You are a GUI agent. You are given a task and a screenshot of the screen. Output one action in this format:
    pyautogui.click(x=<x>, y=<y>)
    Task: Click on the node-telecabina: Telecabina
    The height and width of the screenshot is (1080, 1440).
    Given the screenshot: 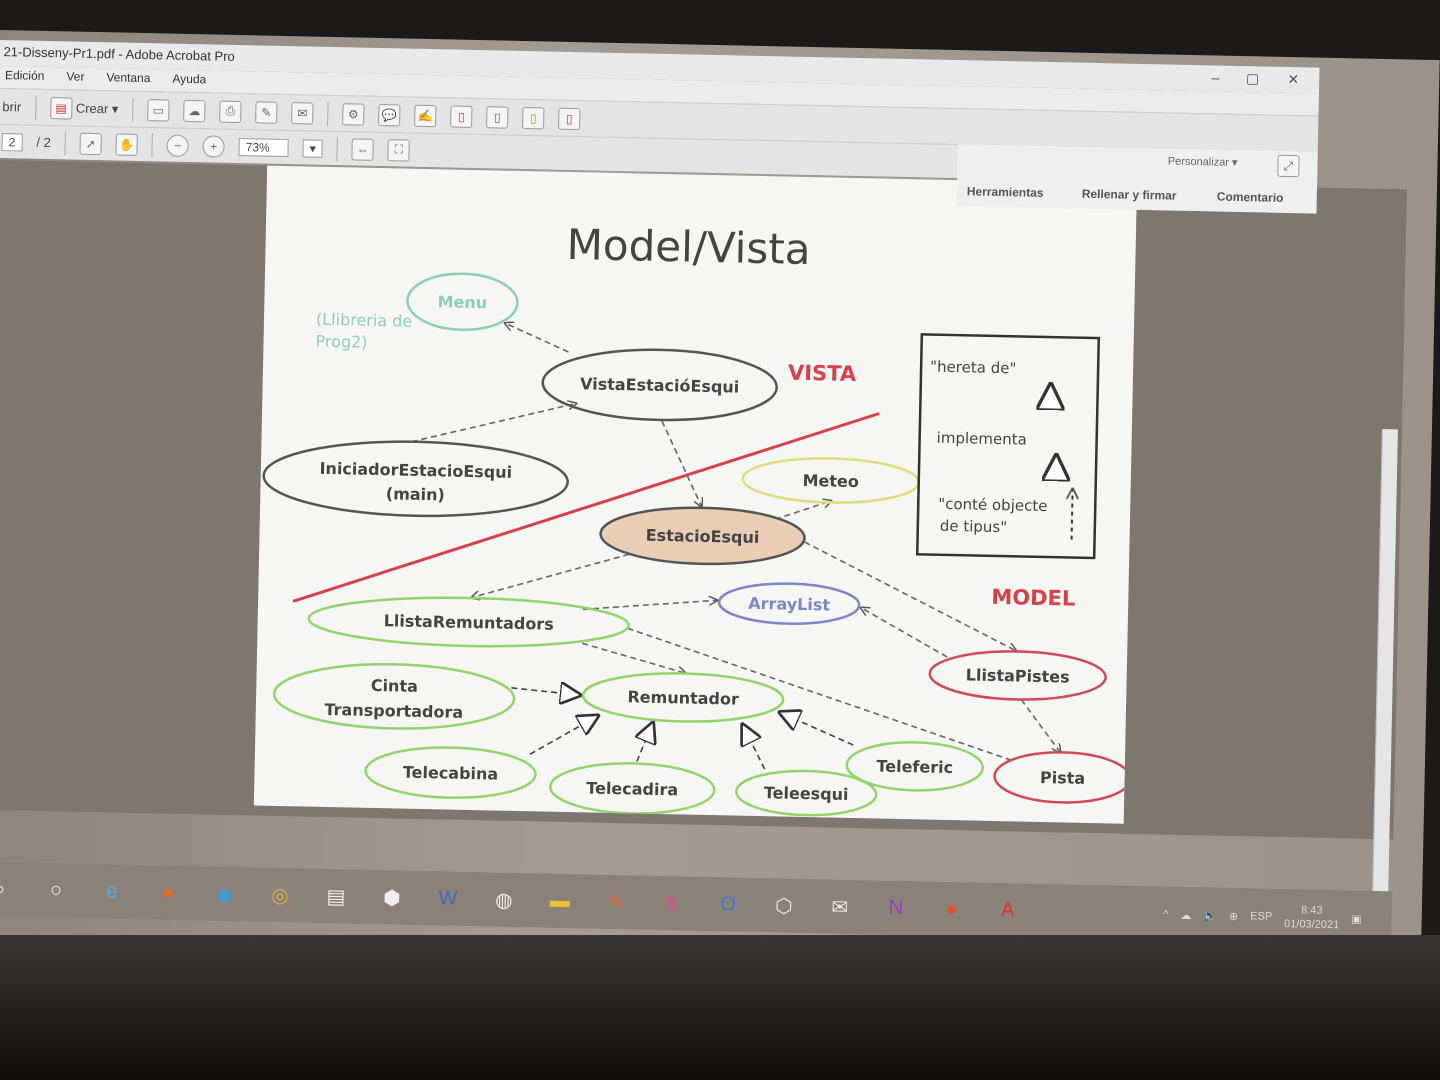 What is the action you would take?
    pyautogui.click(x=450, y=772)
    